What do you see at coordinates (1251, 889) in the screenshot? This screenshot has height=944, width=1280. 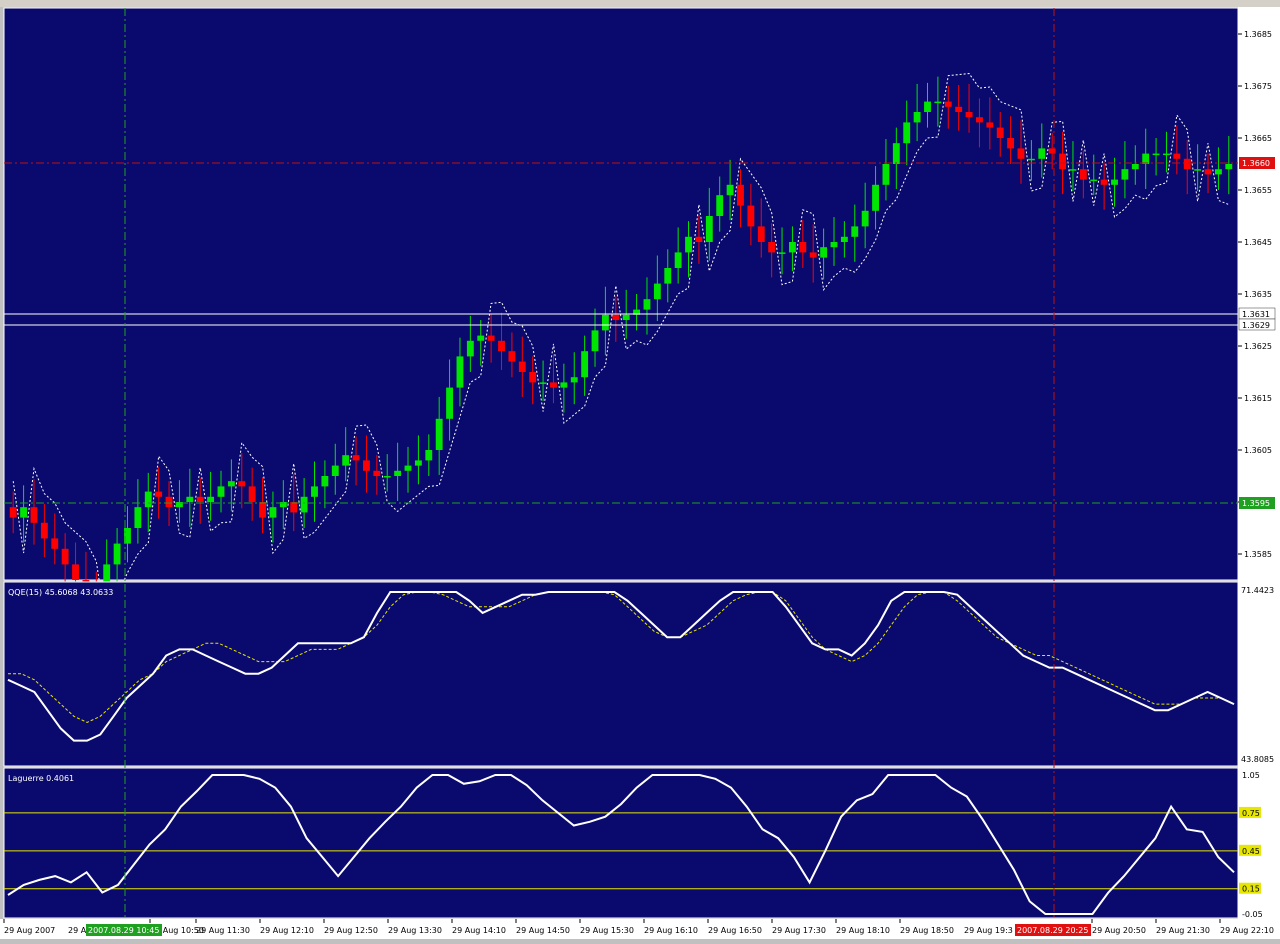 I see `laguerre-tick-label: 0.15` at bounding box center [1251, 889].